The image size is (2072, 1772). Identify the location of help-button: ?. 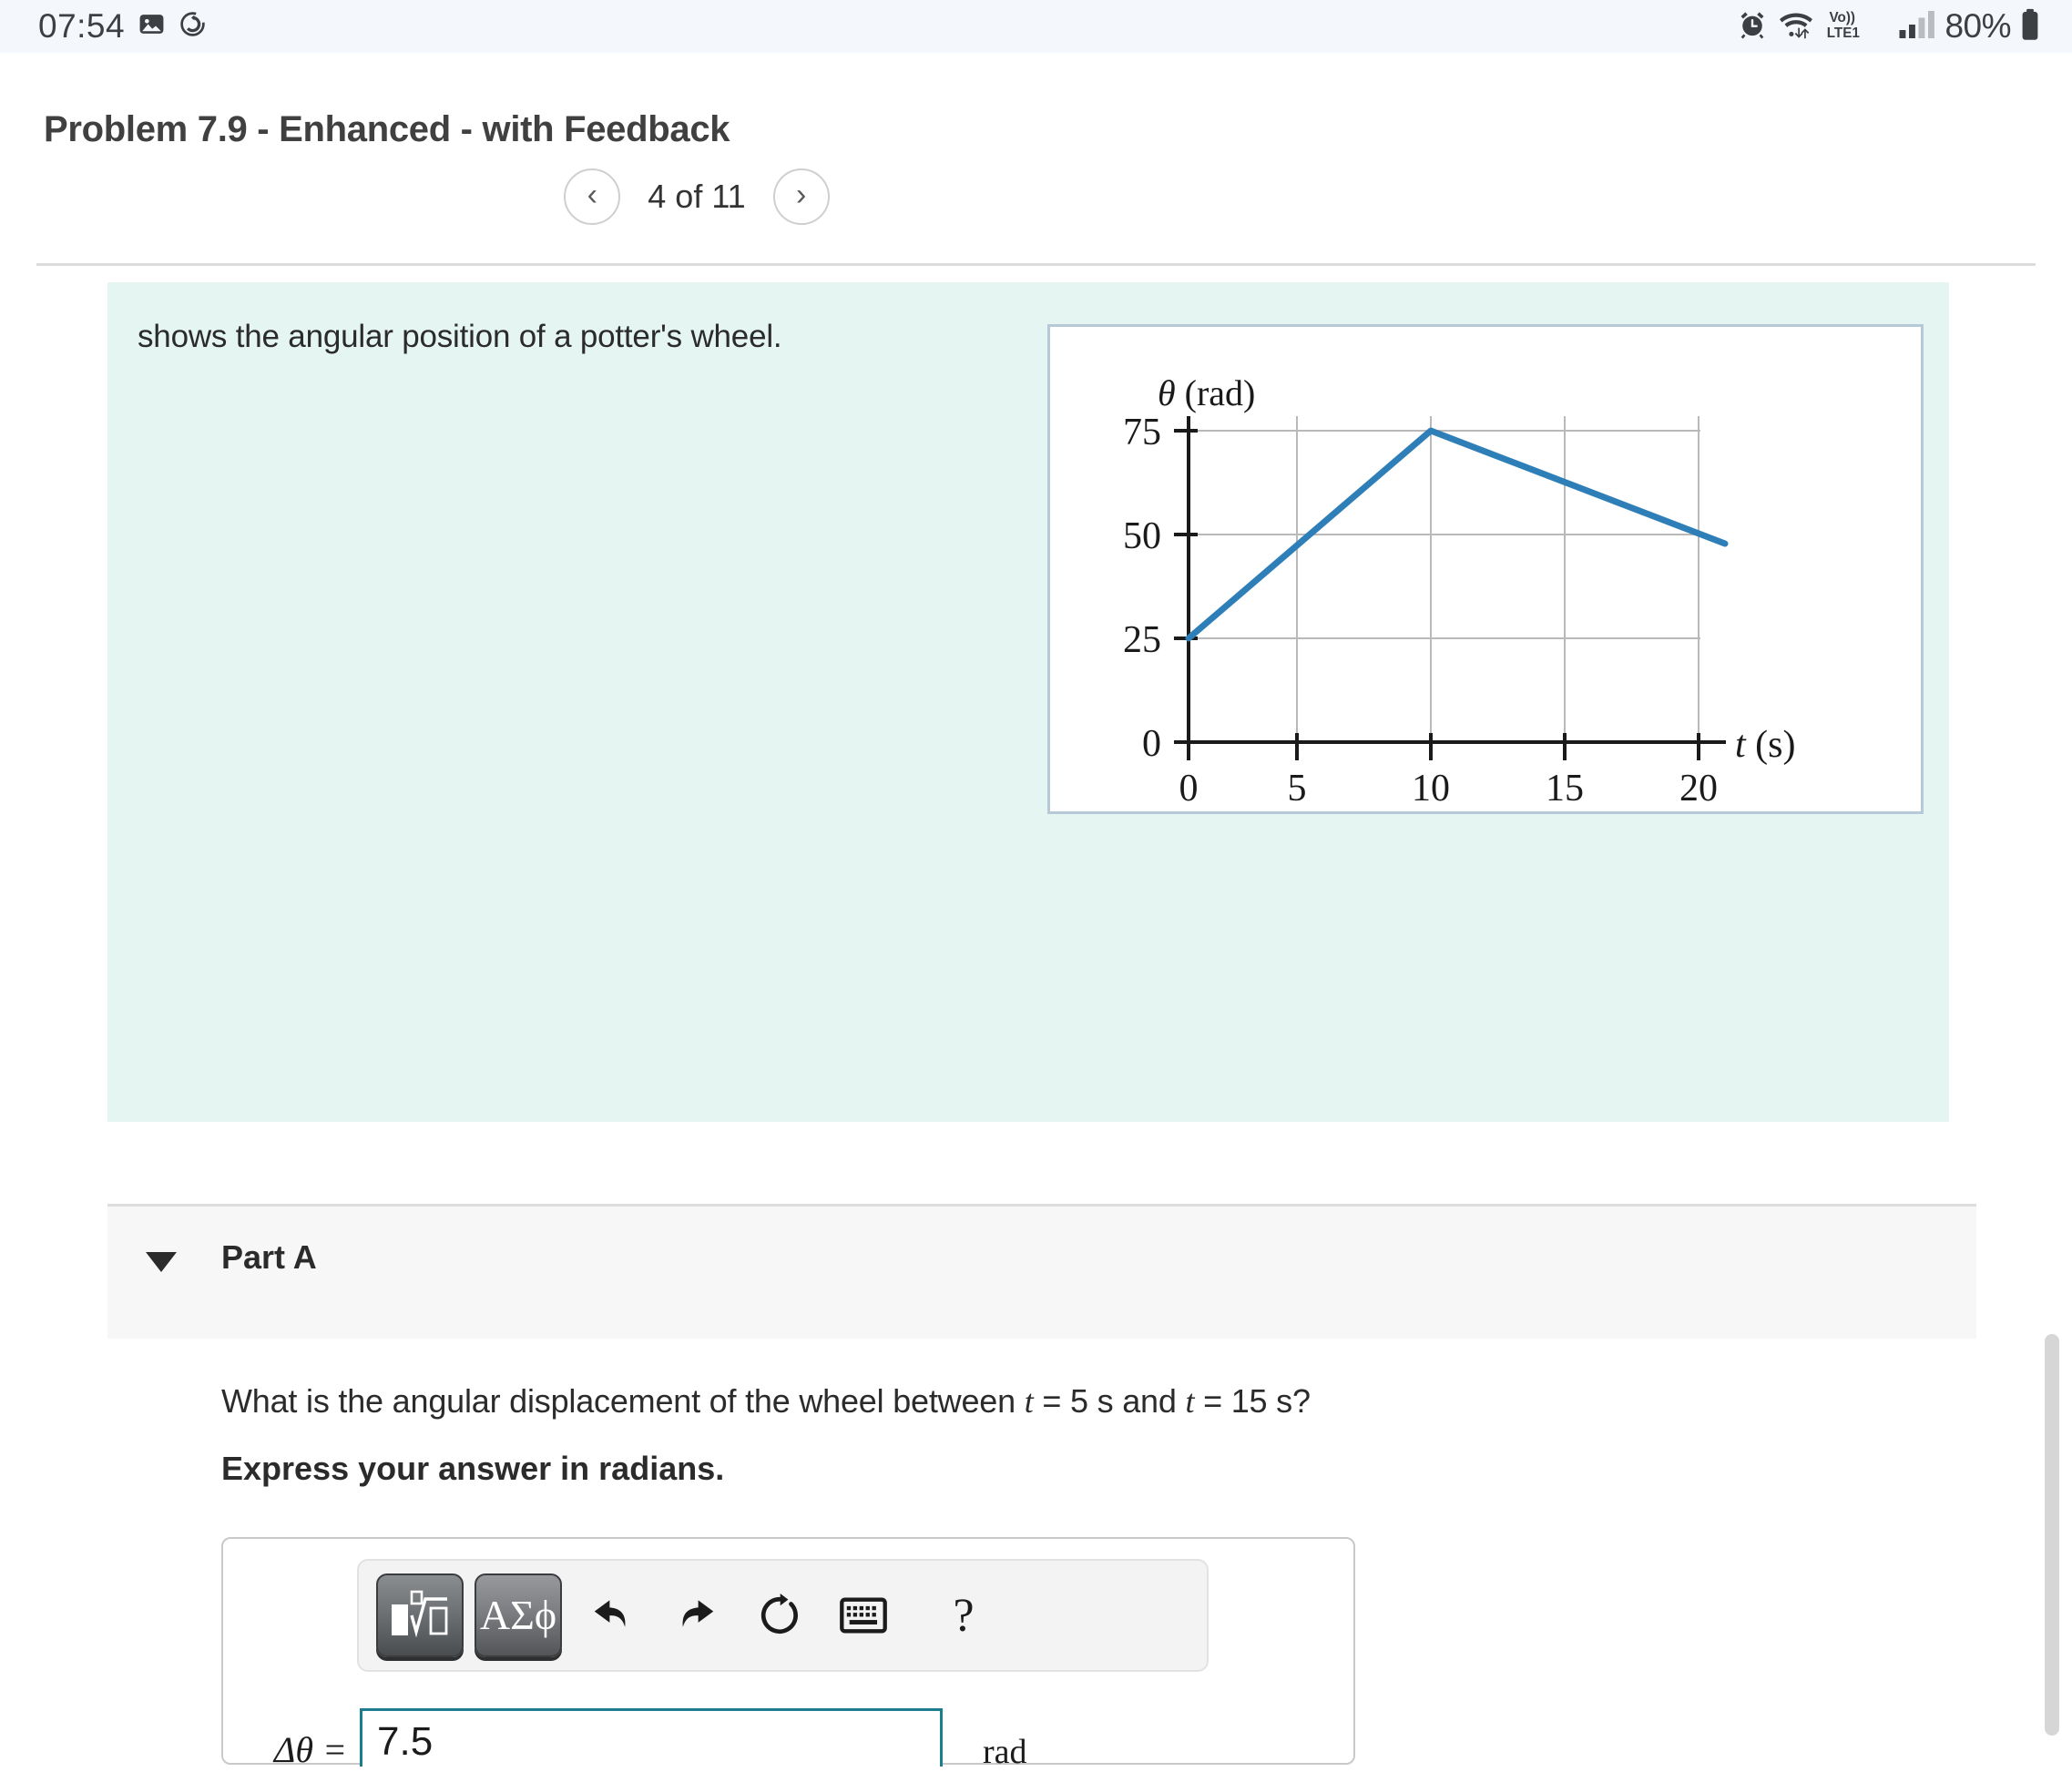
(964, 1615).